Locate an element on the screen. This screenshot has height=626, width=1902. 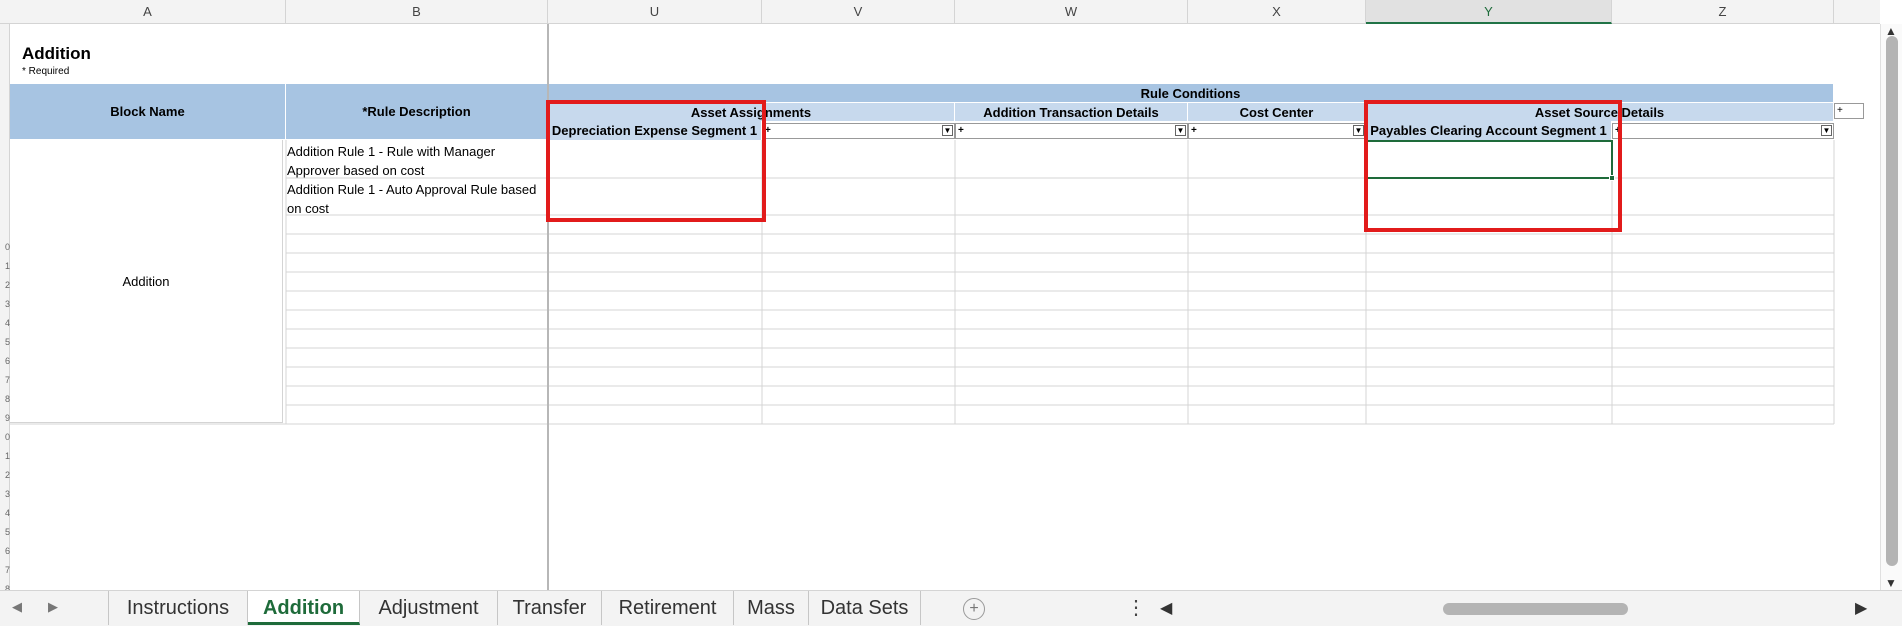
column-header-a: A is located at coordinates (148, 12).